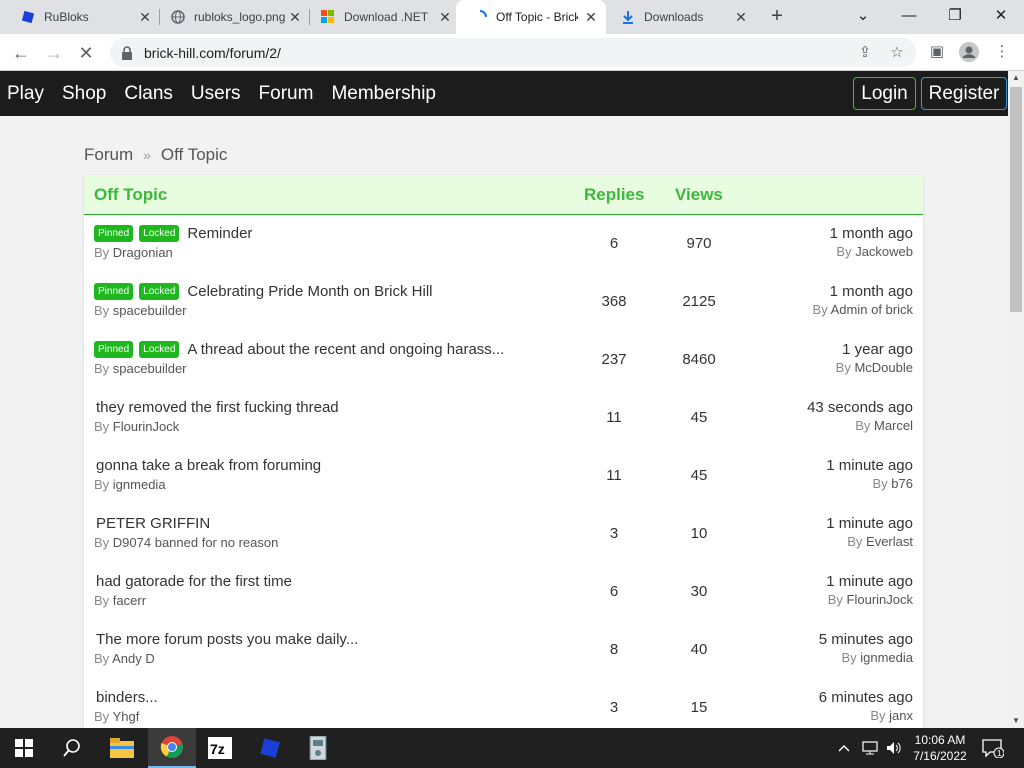 This screenshot has width=1024, height=768. I want to click on page-scrollbar: ▲ ▼, so click(1016, 399).